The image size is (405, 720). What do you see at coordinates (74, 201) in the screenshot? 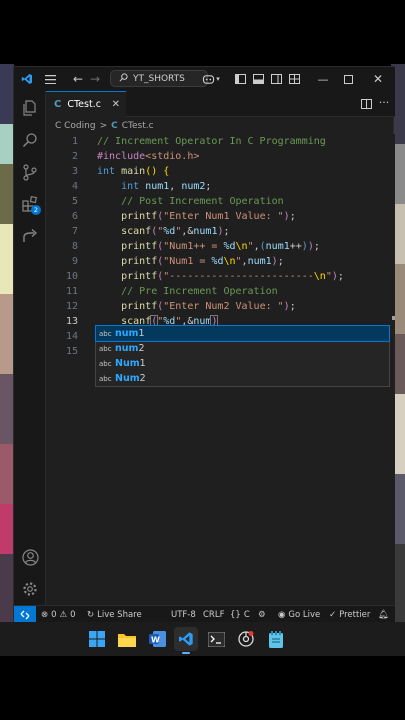
I see `line-number: 5` at bounding box center [74, 201].